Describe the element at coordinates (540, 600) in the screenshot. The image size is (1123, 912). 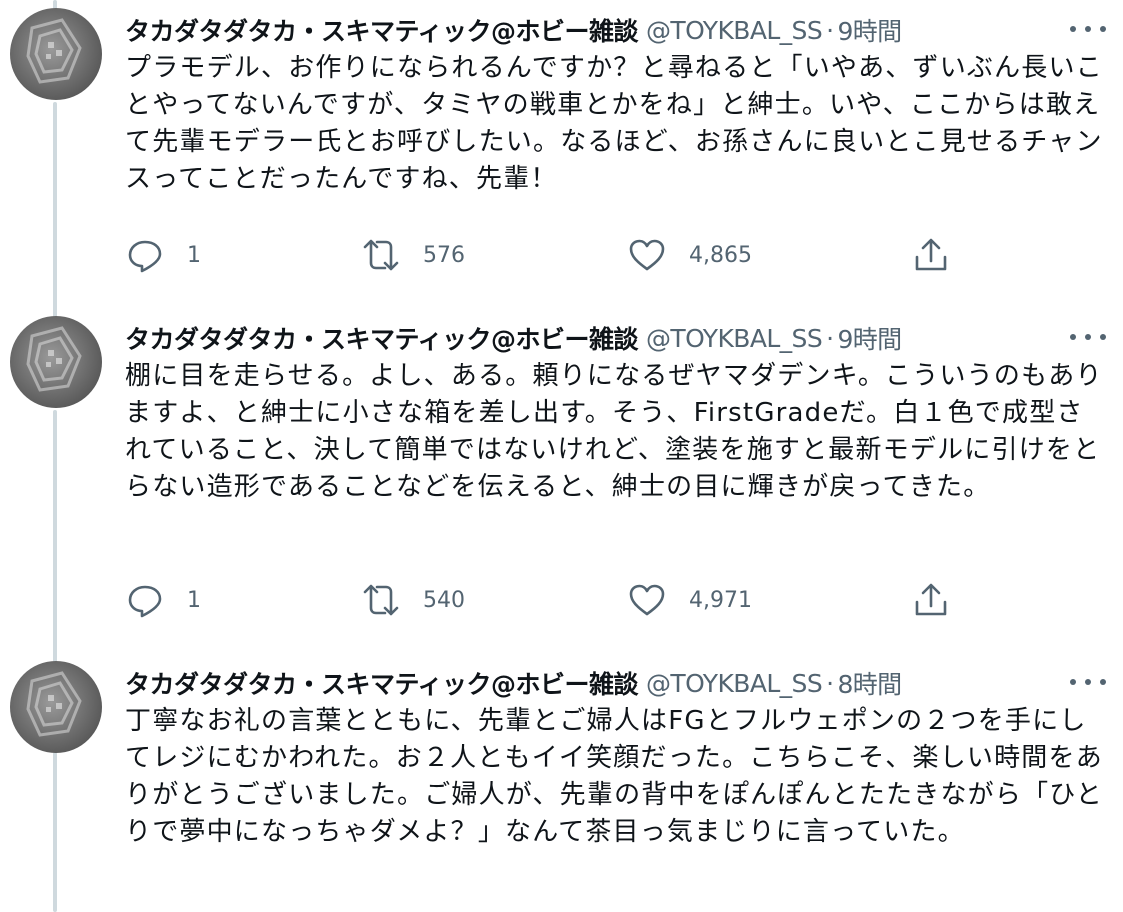
I see `tweet-actions: 1 540 4,971` at that location.